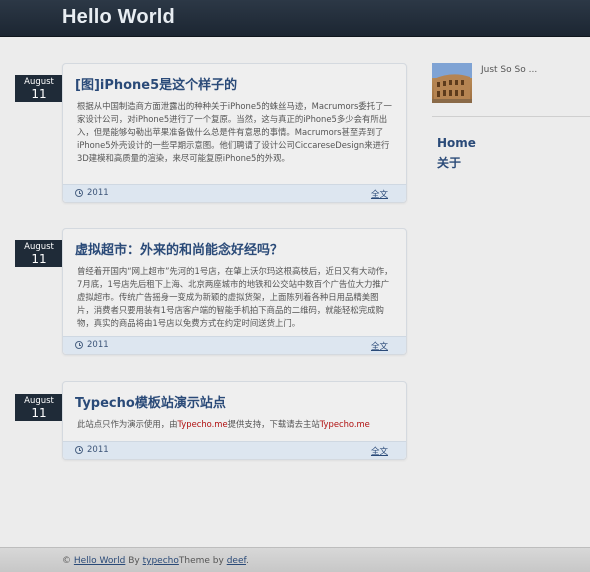  I want to click on colosseum-image, so click(452, 83).